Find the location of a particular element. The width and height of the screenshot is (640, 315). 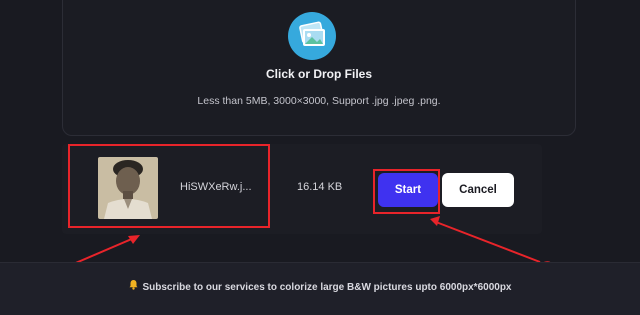

dropzone-title: Click or Drop Files is located at coordinates (319, 74).